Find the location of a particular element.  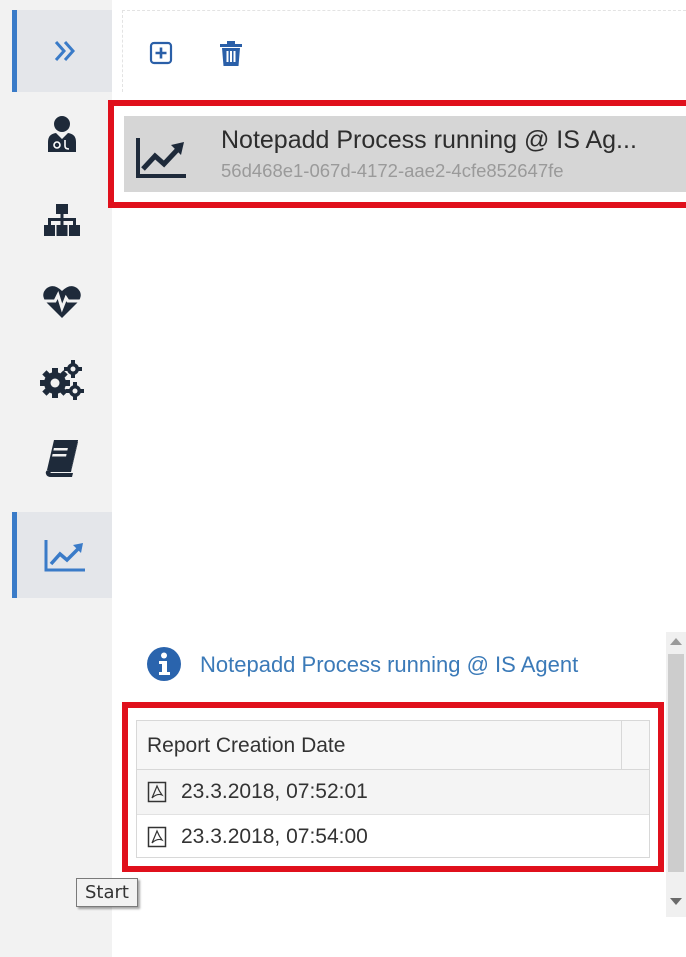

sidebar-item-hierarchy is located at coordinates (62, 220).